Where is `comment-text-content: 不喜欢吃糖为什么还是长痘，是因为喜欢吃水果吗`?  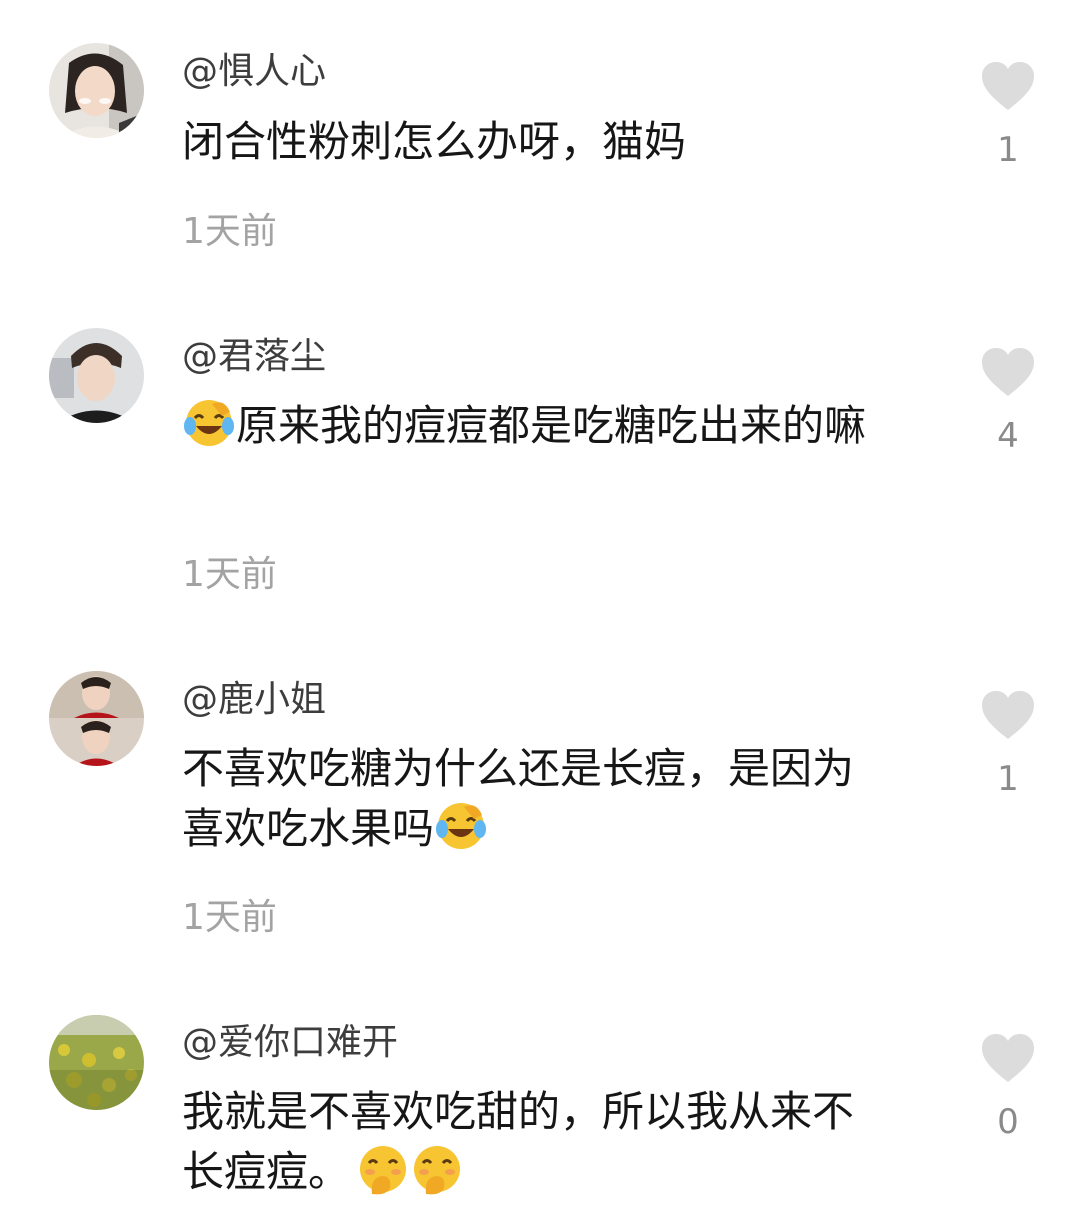 comment-text-content: 不喜欢吃糖为什么还是长痘，是因为喜欢吃水果吗 is located at coordinates (518, 798).